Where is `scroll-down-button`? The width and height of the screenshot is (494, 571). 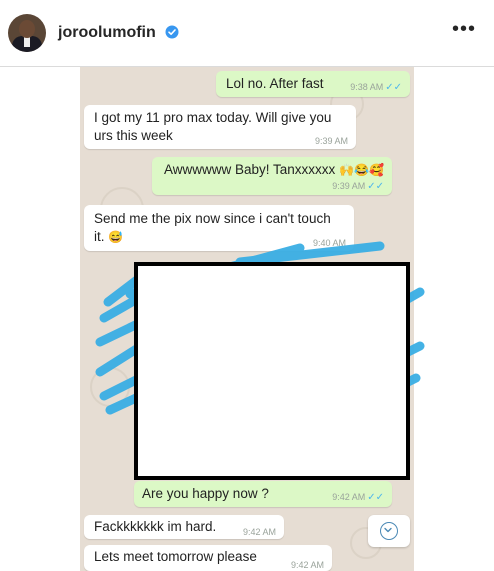
scroll-down-button is located at coordinates (389, 531).